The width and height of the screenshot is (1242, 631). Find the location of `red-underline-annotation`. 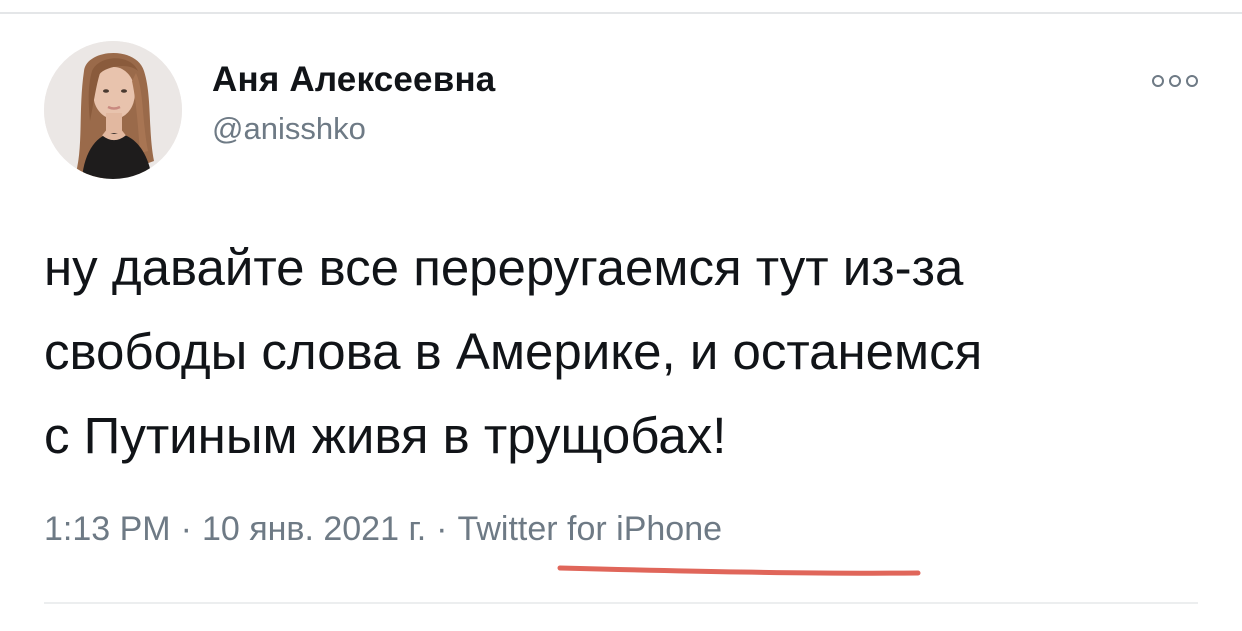

red-underline-annotation is located at coordinates (739, 570).